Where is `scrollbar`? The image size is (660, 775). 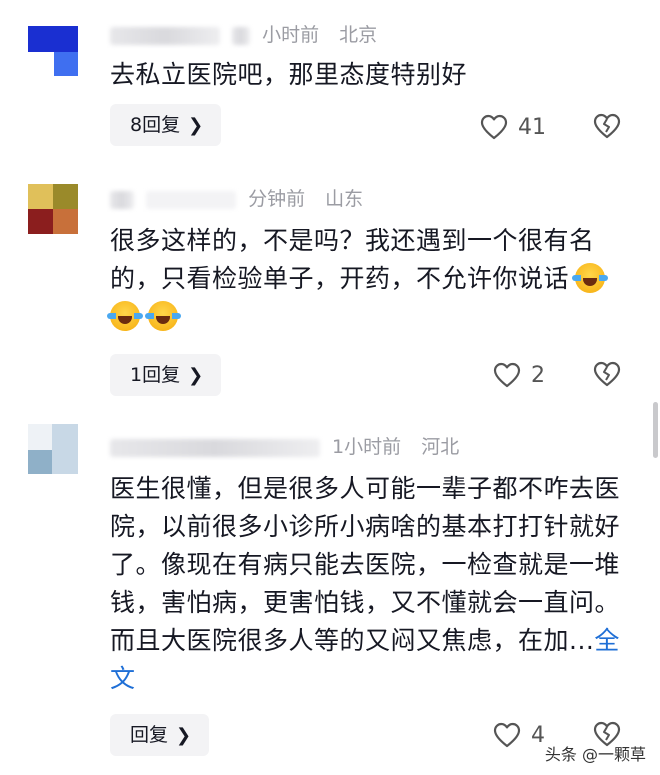 scrollbar is located at coordinates (655, 430).